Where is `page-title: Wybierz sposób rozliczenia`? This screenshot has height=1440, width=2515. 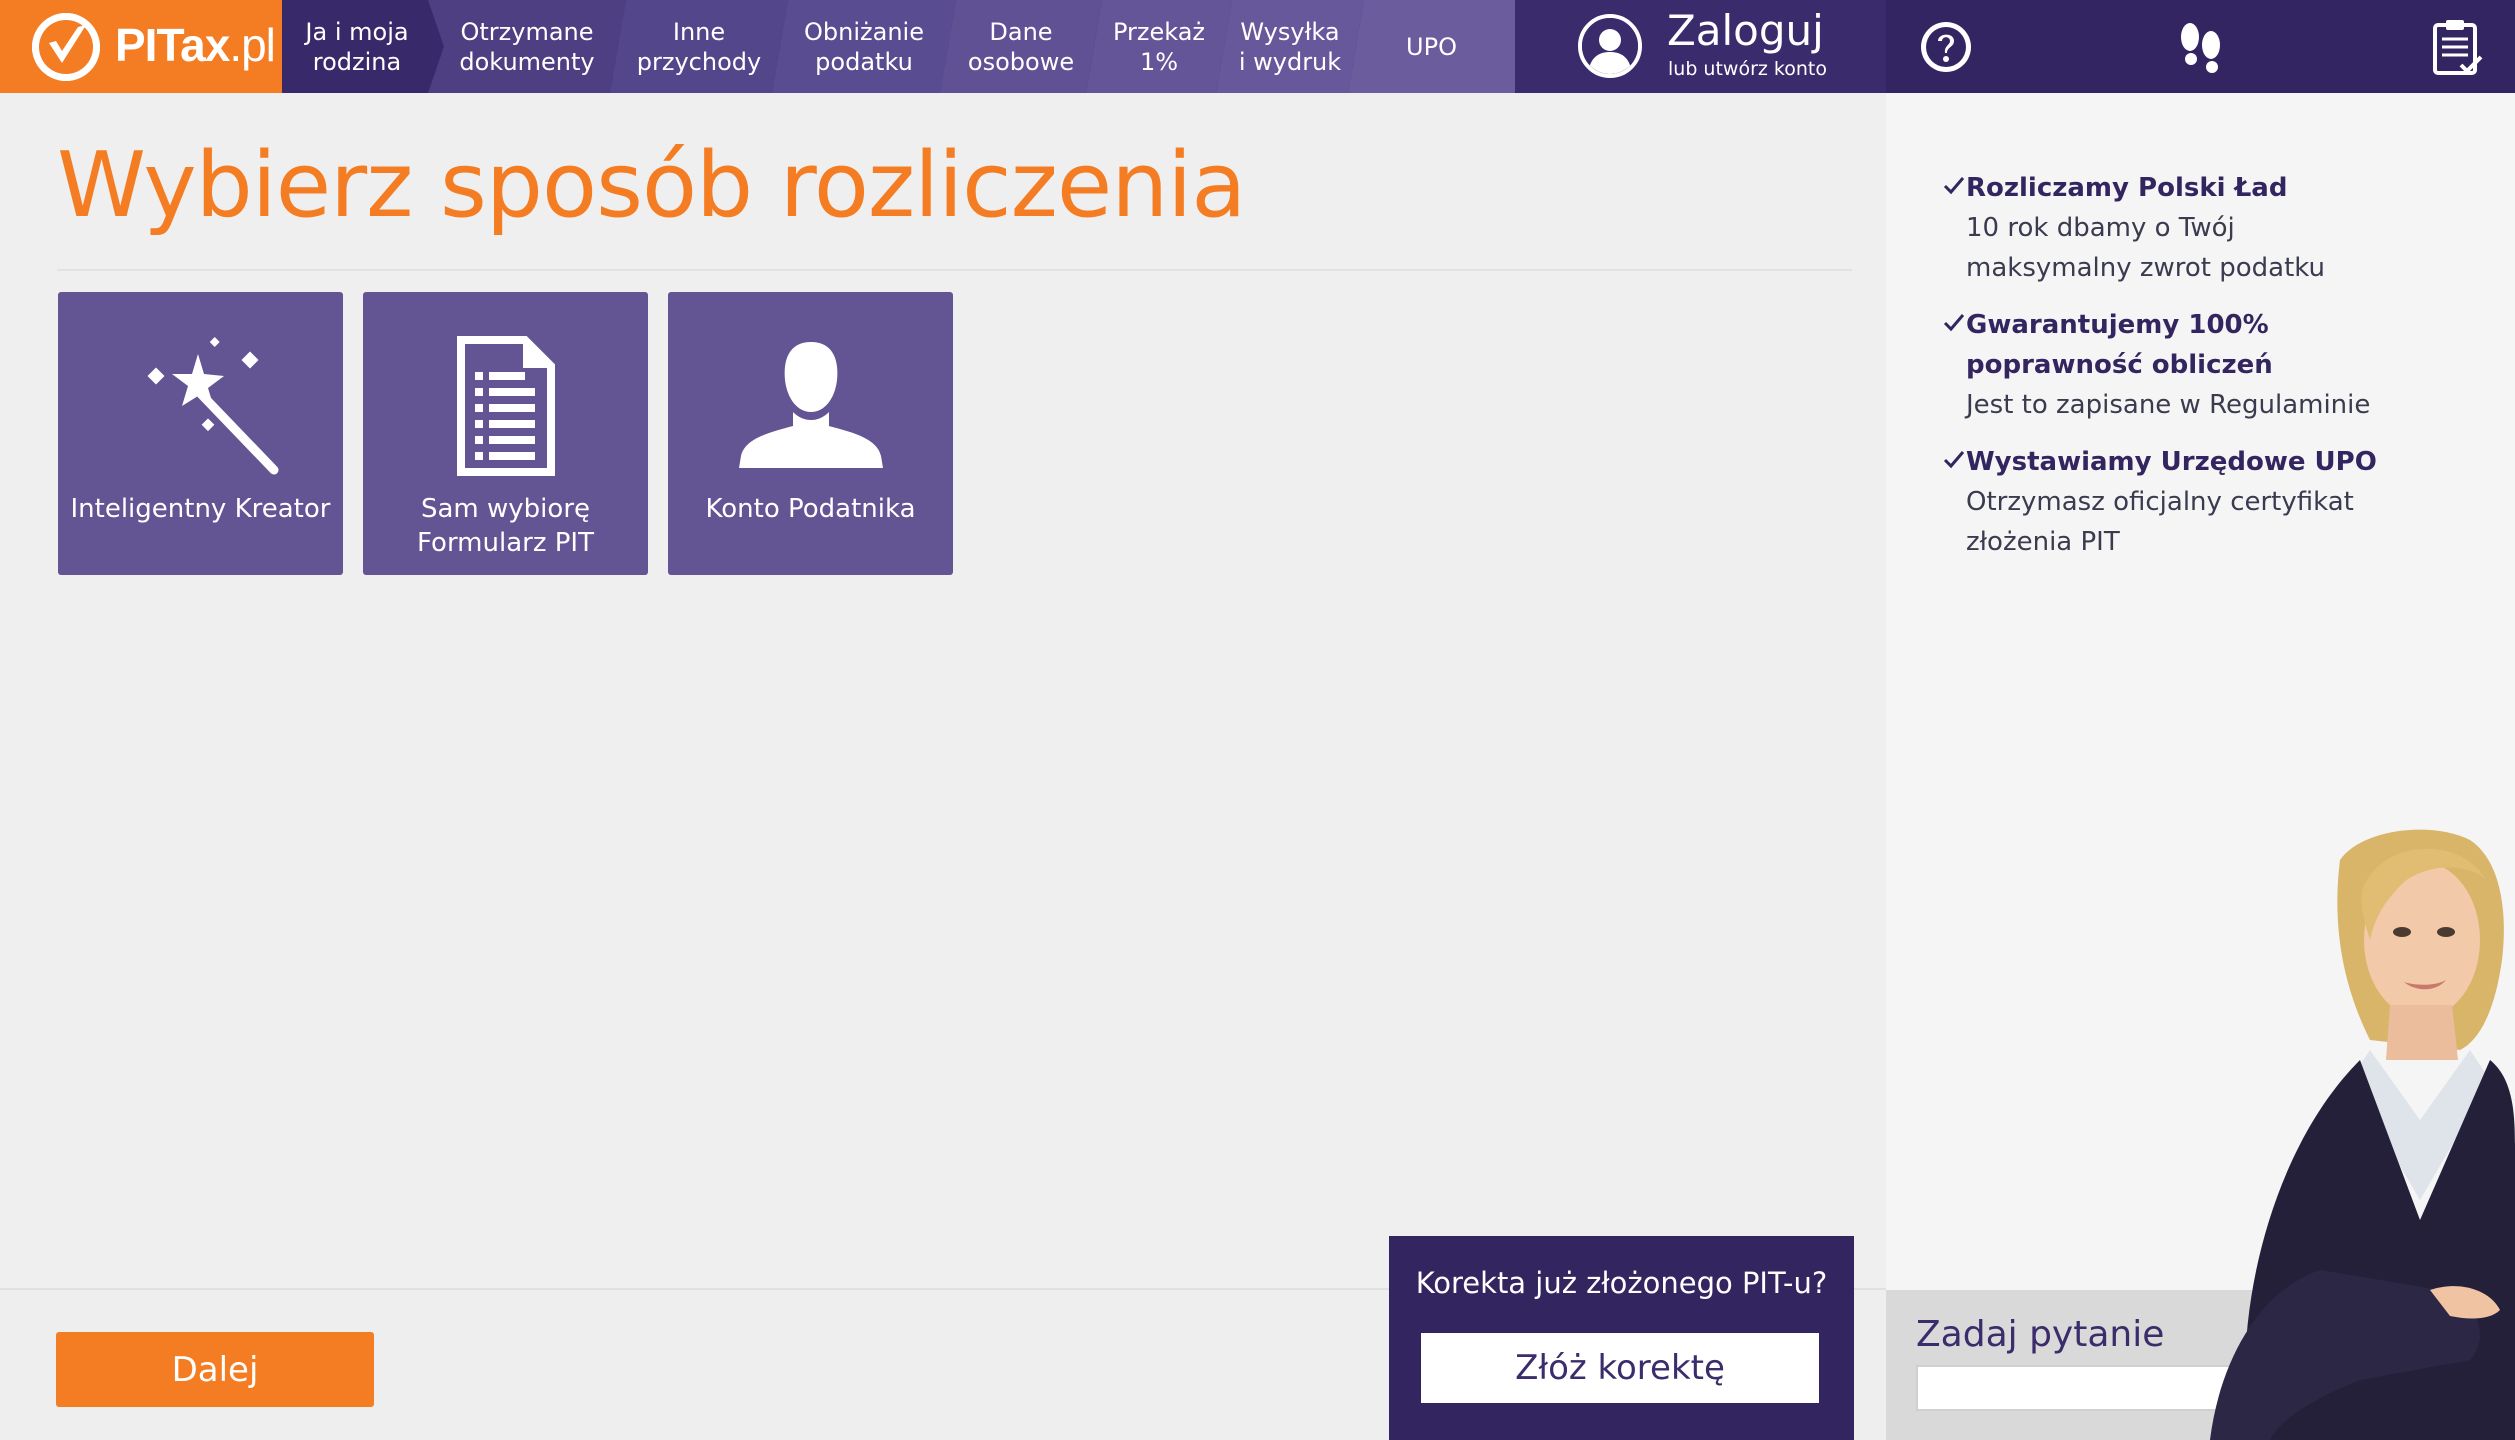
page-title: Wybierz sposób rozliczenia is located at coordinates (651, 185).